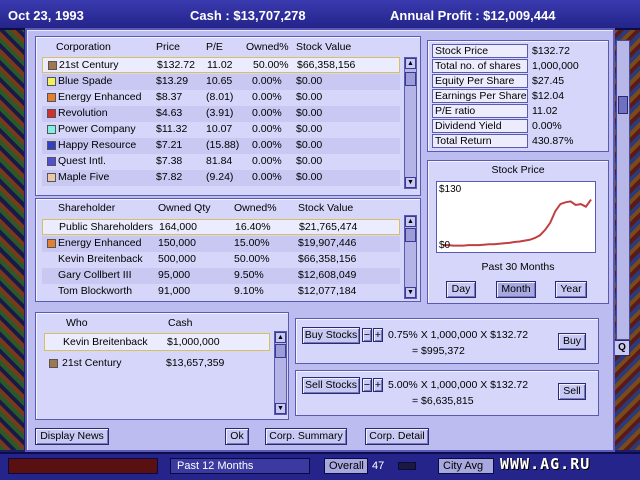 Image resolution: width=640 pixels, height=480 pixels. Describe the element at coordinates (410, 123) in the screenshot. I see `corporation-scrollbar: ▲ ▼` at that location.